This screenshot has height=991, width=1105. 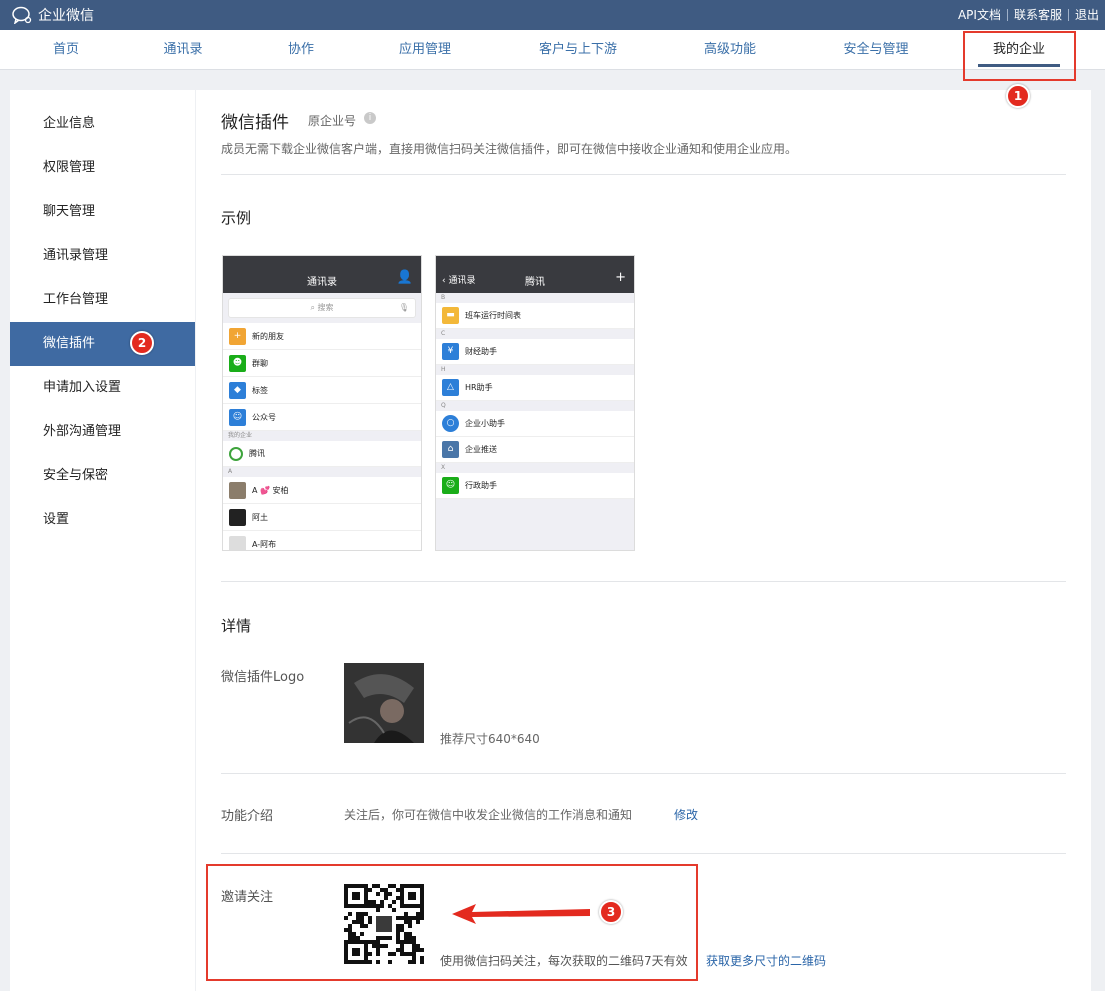 What do you see at coordinates (264, 417) in the screenshot?
I see `list-item-label: 公众号` at bounding box center [264, 417].